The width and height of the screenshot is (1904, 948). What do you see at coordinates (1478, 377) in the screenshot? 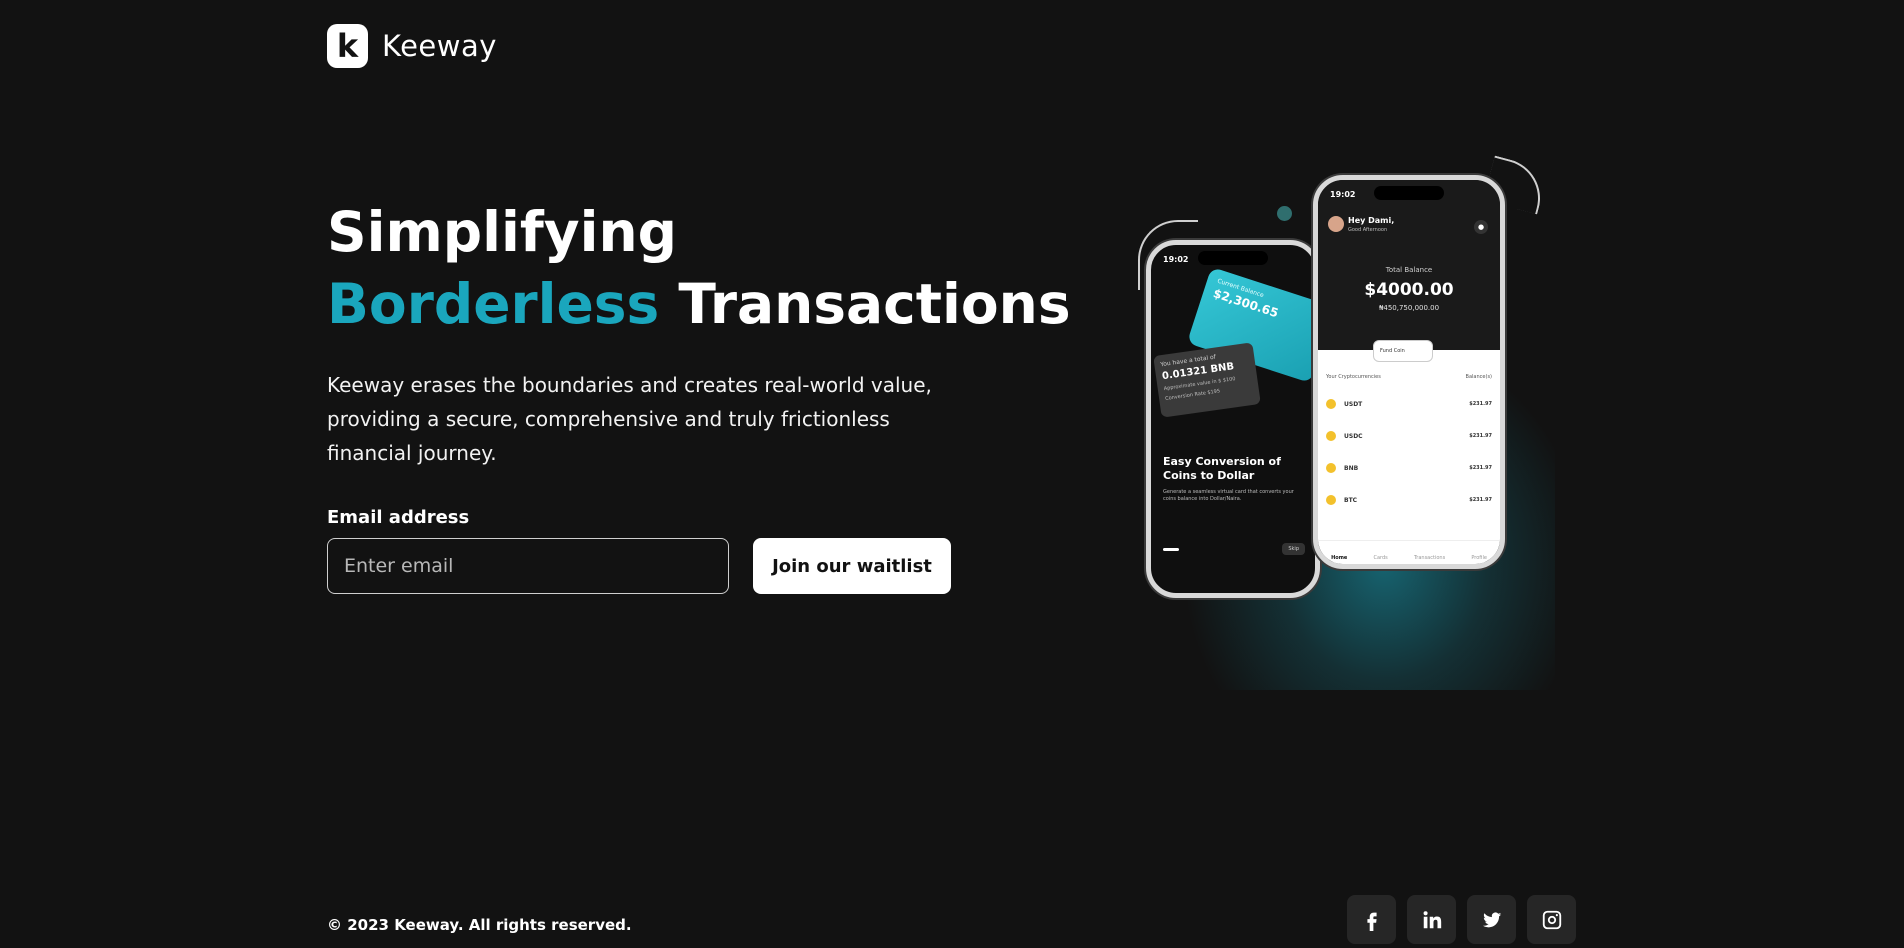
I see `list-heading-right: Balance(s)` at bounding box center [1478, 377].